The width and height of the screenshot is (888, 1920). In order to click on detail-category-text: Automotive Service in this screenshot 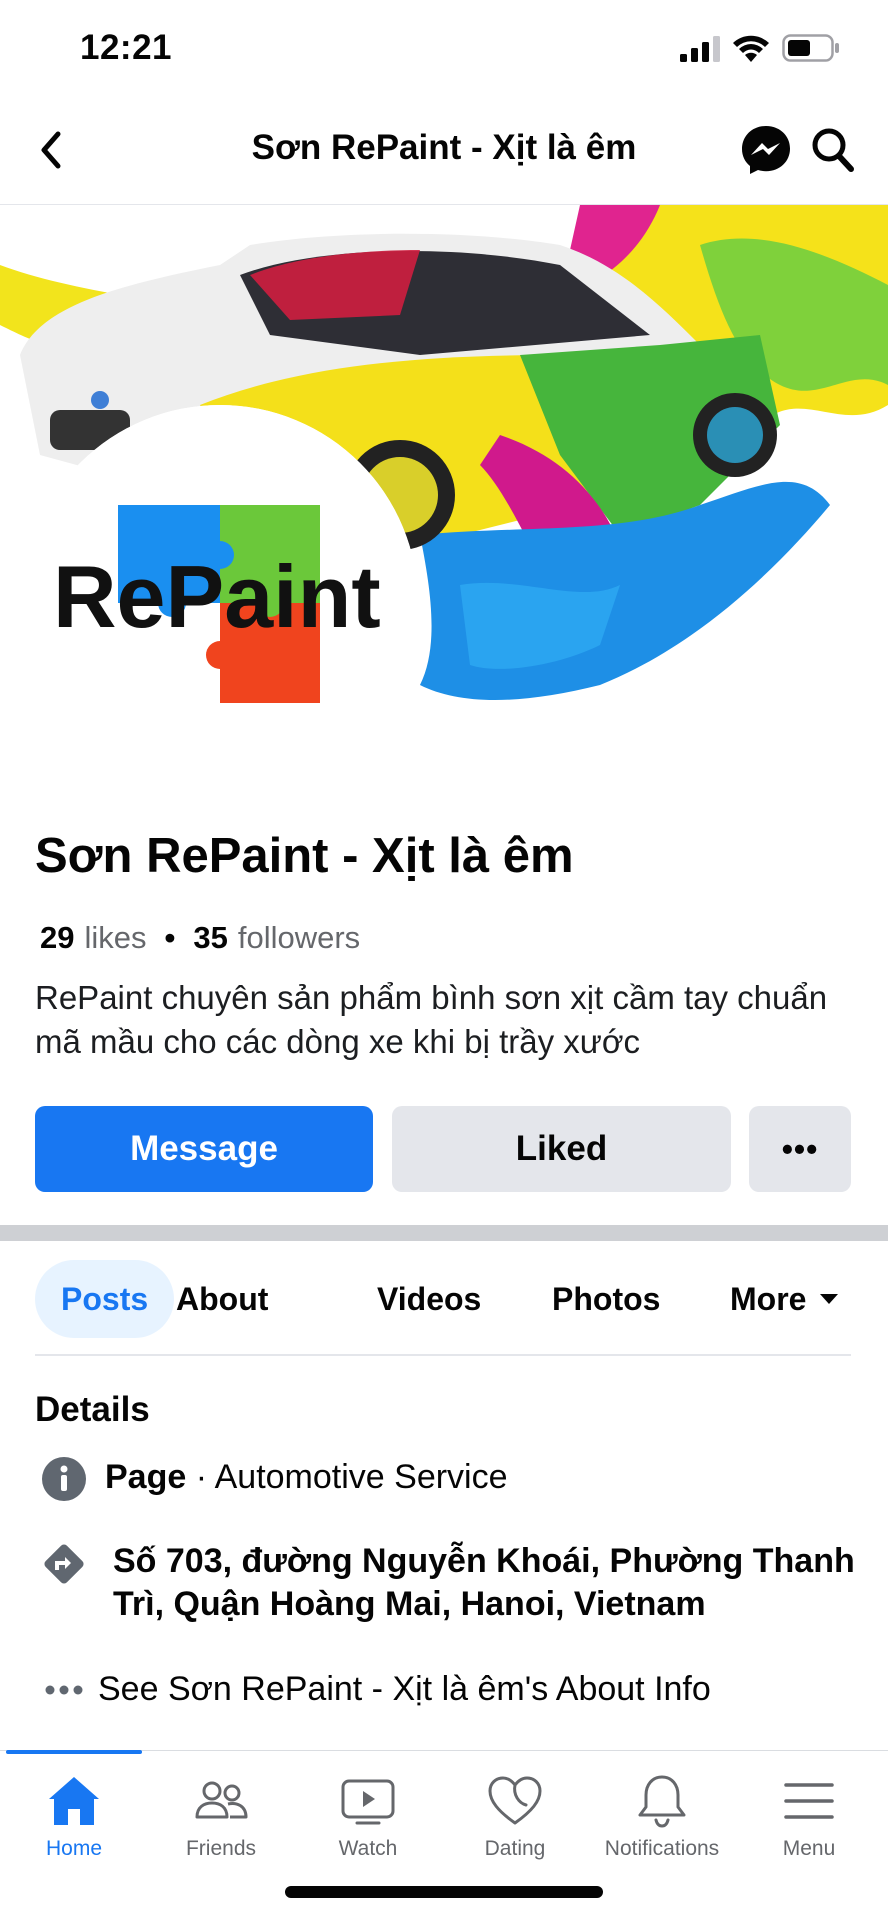, I will do `click(361, 1477)`.